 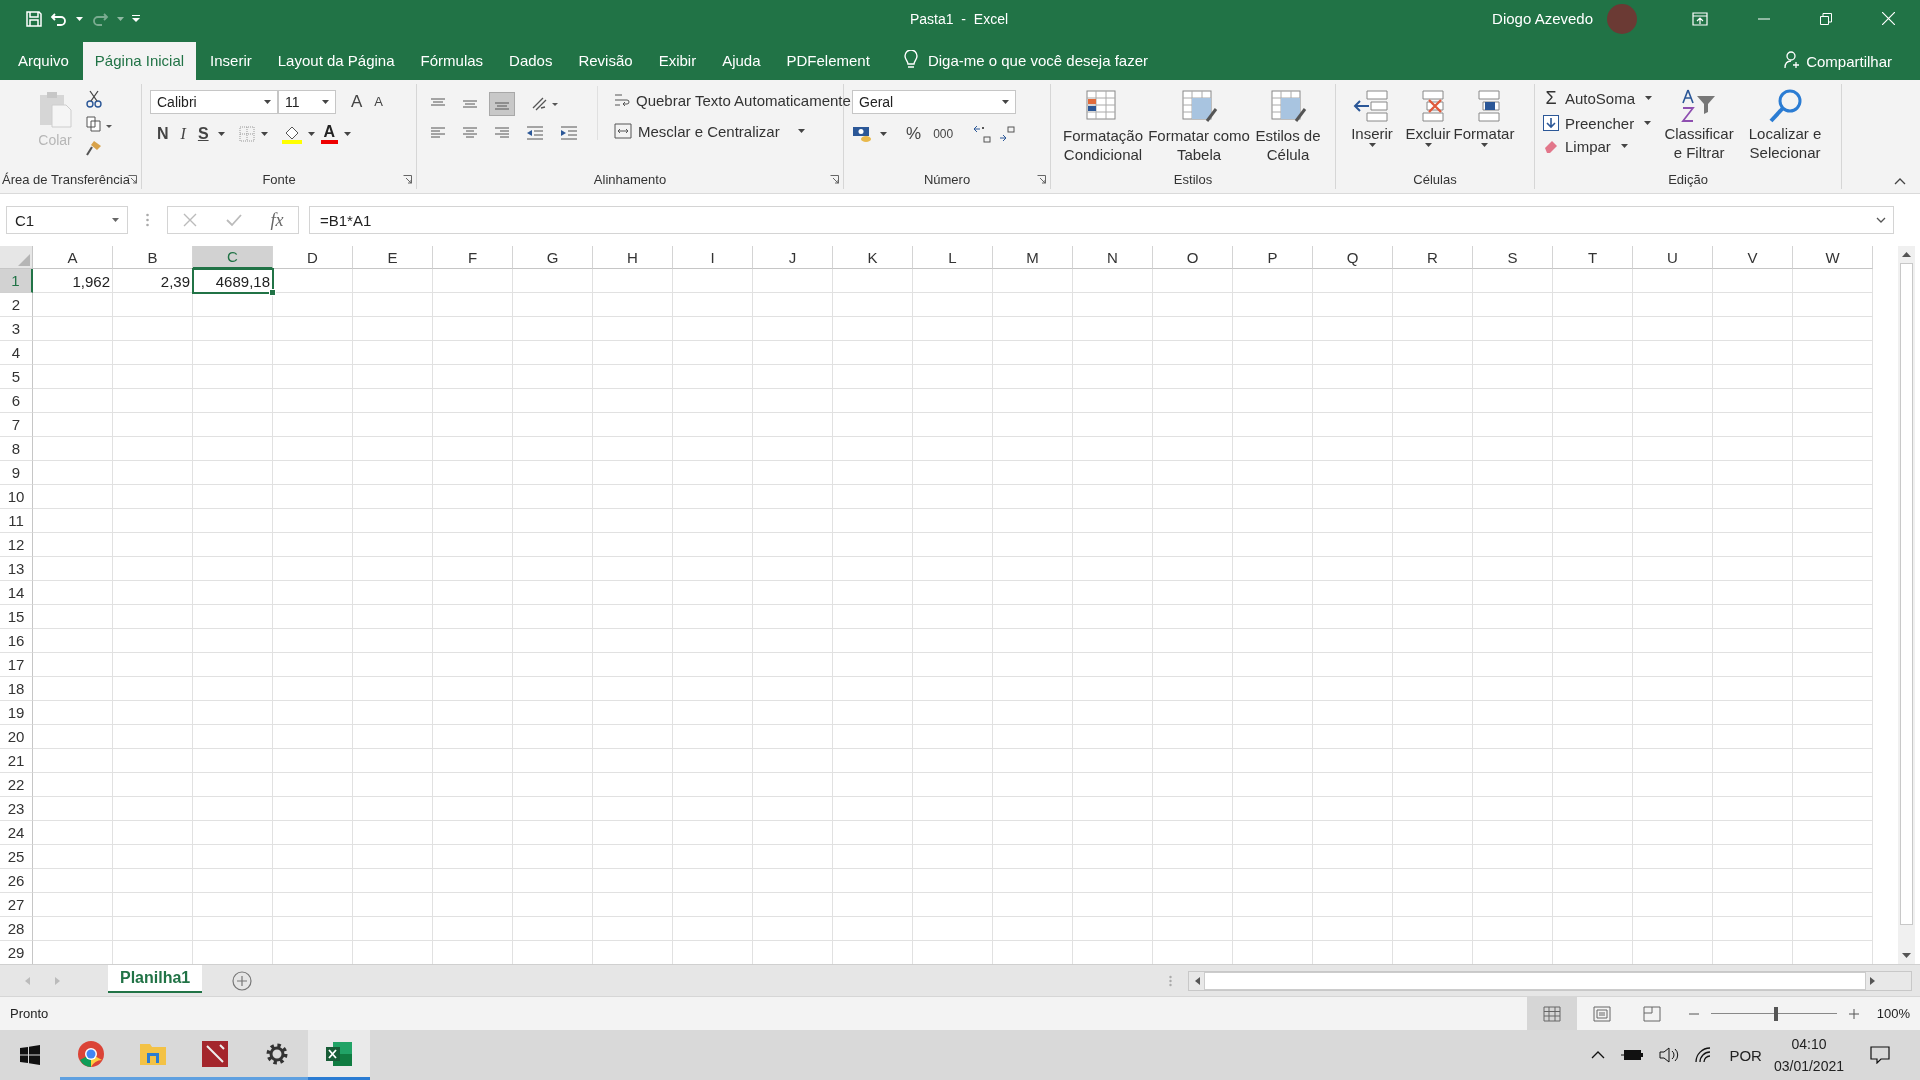 What do you see at coordinates (732, 131) in the screenshot?
I see `merge-center-button: Mesclar e Centralizar` at bounding box center [732, 131].